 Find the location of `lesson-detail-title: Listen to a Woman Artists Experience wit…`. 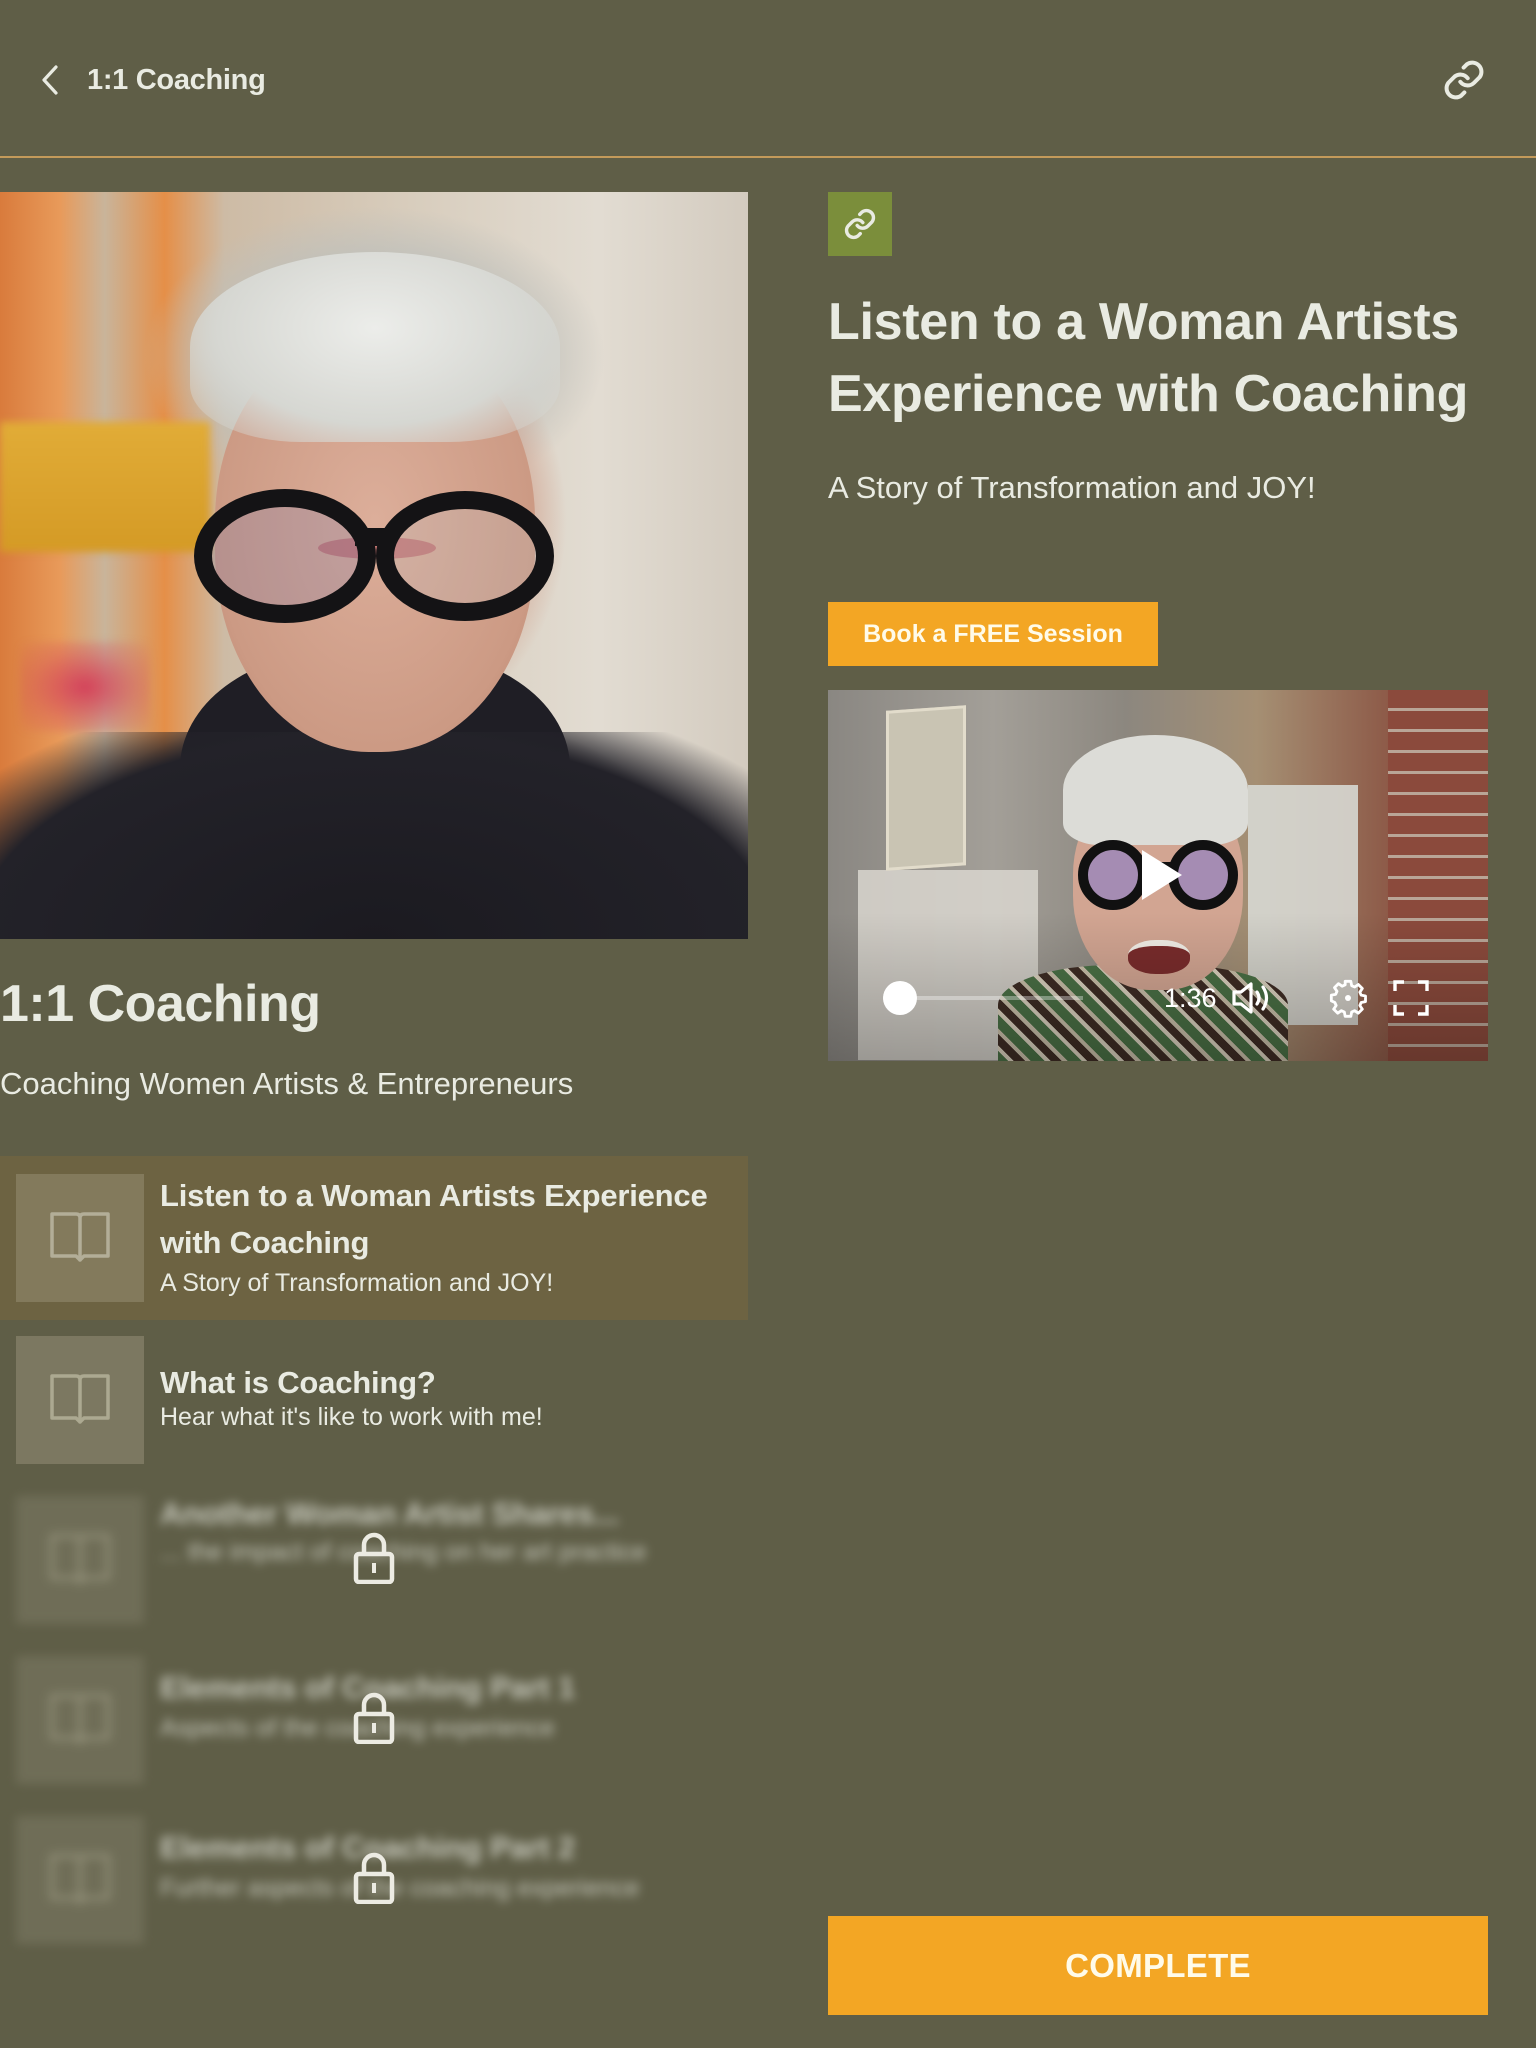

lesson-detail-title: Listen to a Woman Artists Experience wit… is located at coordinates (1148, 358).